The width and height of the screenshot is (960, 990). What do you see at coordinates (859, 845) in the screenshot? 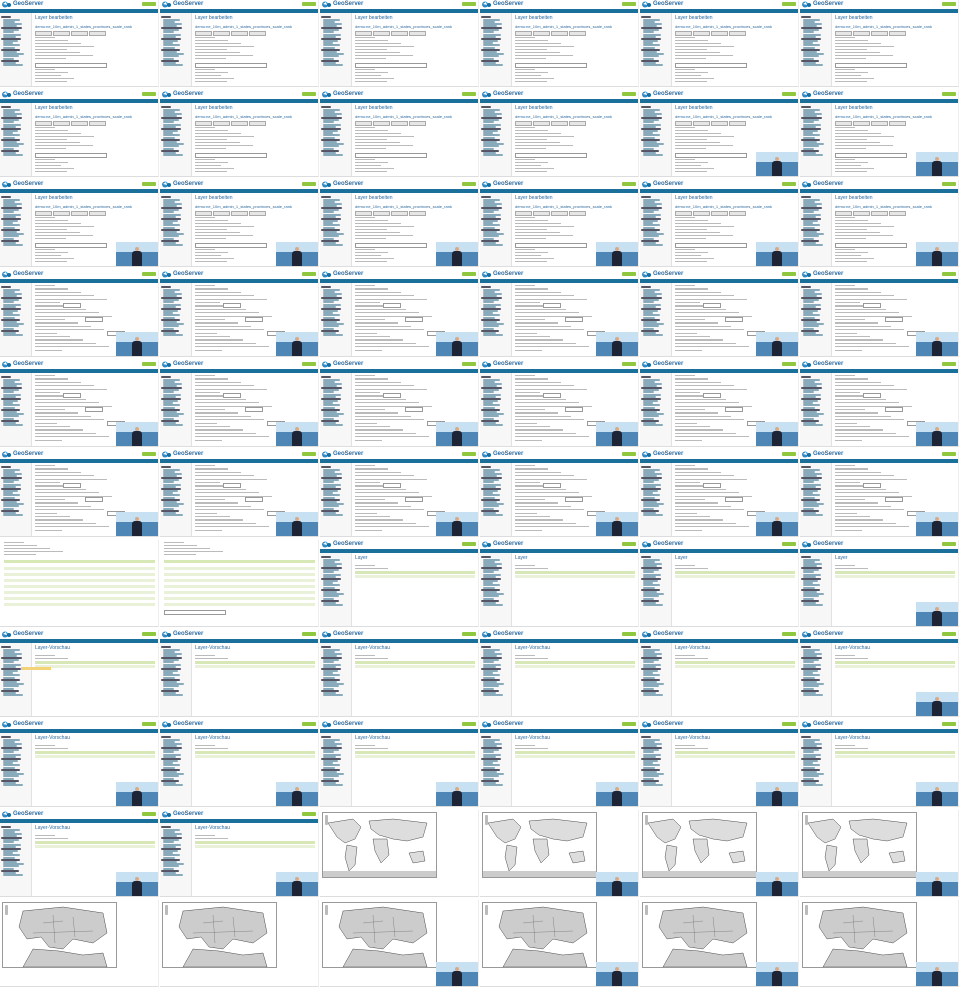
I see `world-map` at bounding box center [859, 845].